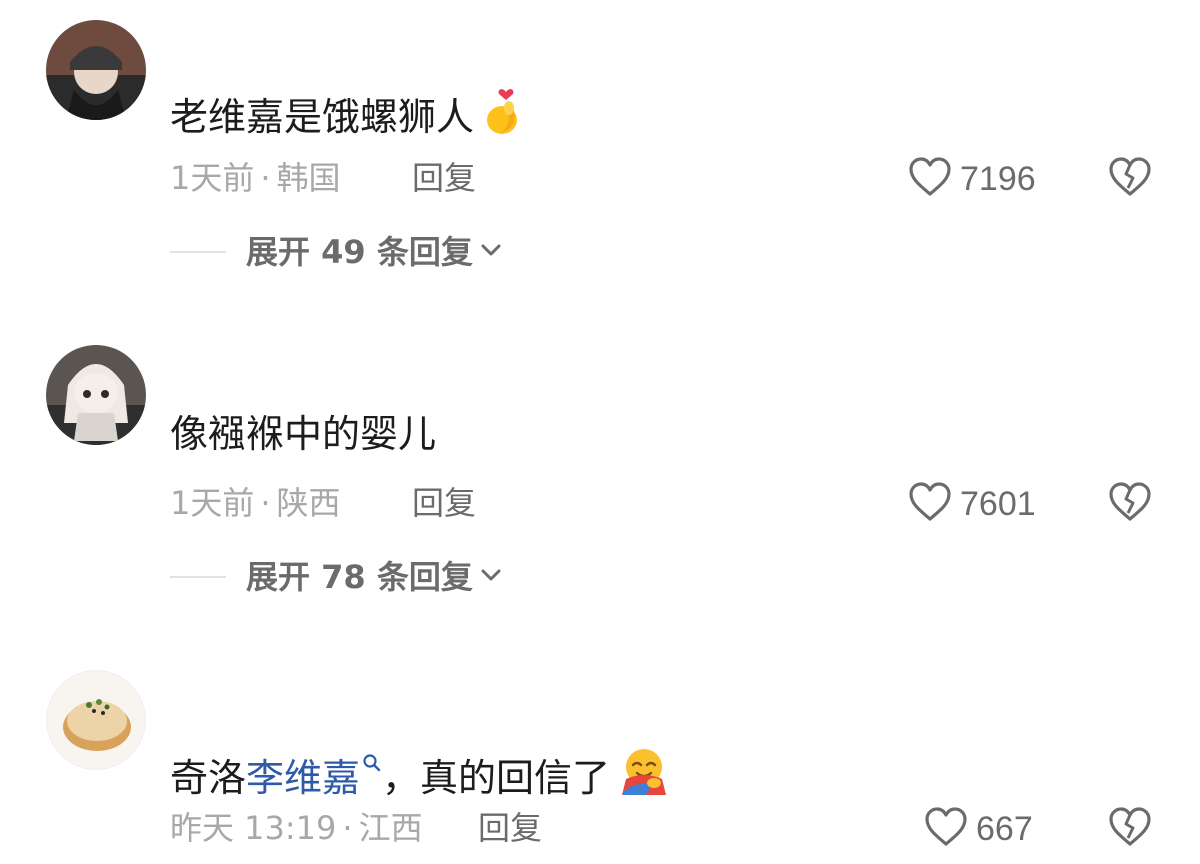 The image size is (1200, 864). What do you see at coordinates (420, 772) in the screenshot?
I see `comment-text: 奇洛李维嘉 ，真的回信了` at bounding box center [420, 772].